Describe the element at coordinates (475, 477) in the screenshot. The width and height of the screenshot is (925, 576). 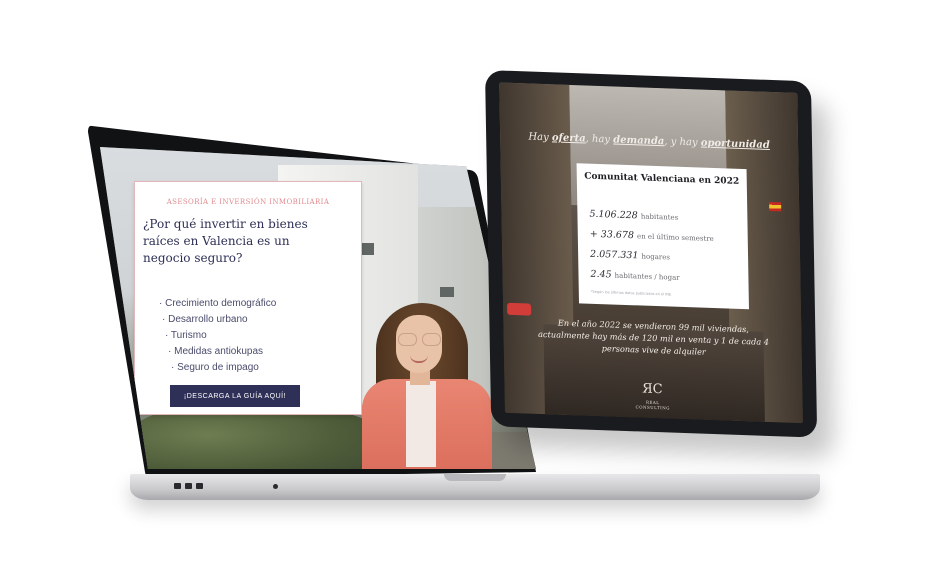
I see `trackpad-notch` at that location.